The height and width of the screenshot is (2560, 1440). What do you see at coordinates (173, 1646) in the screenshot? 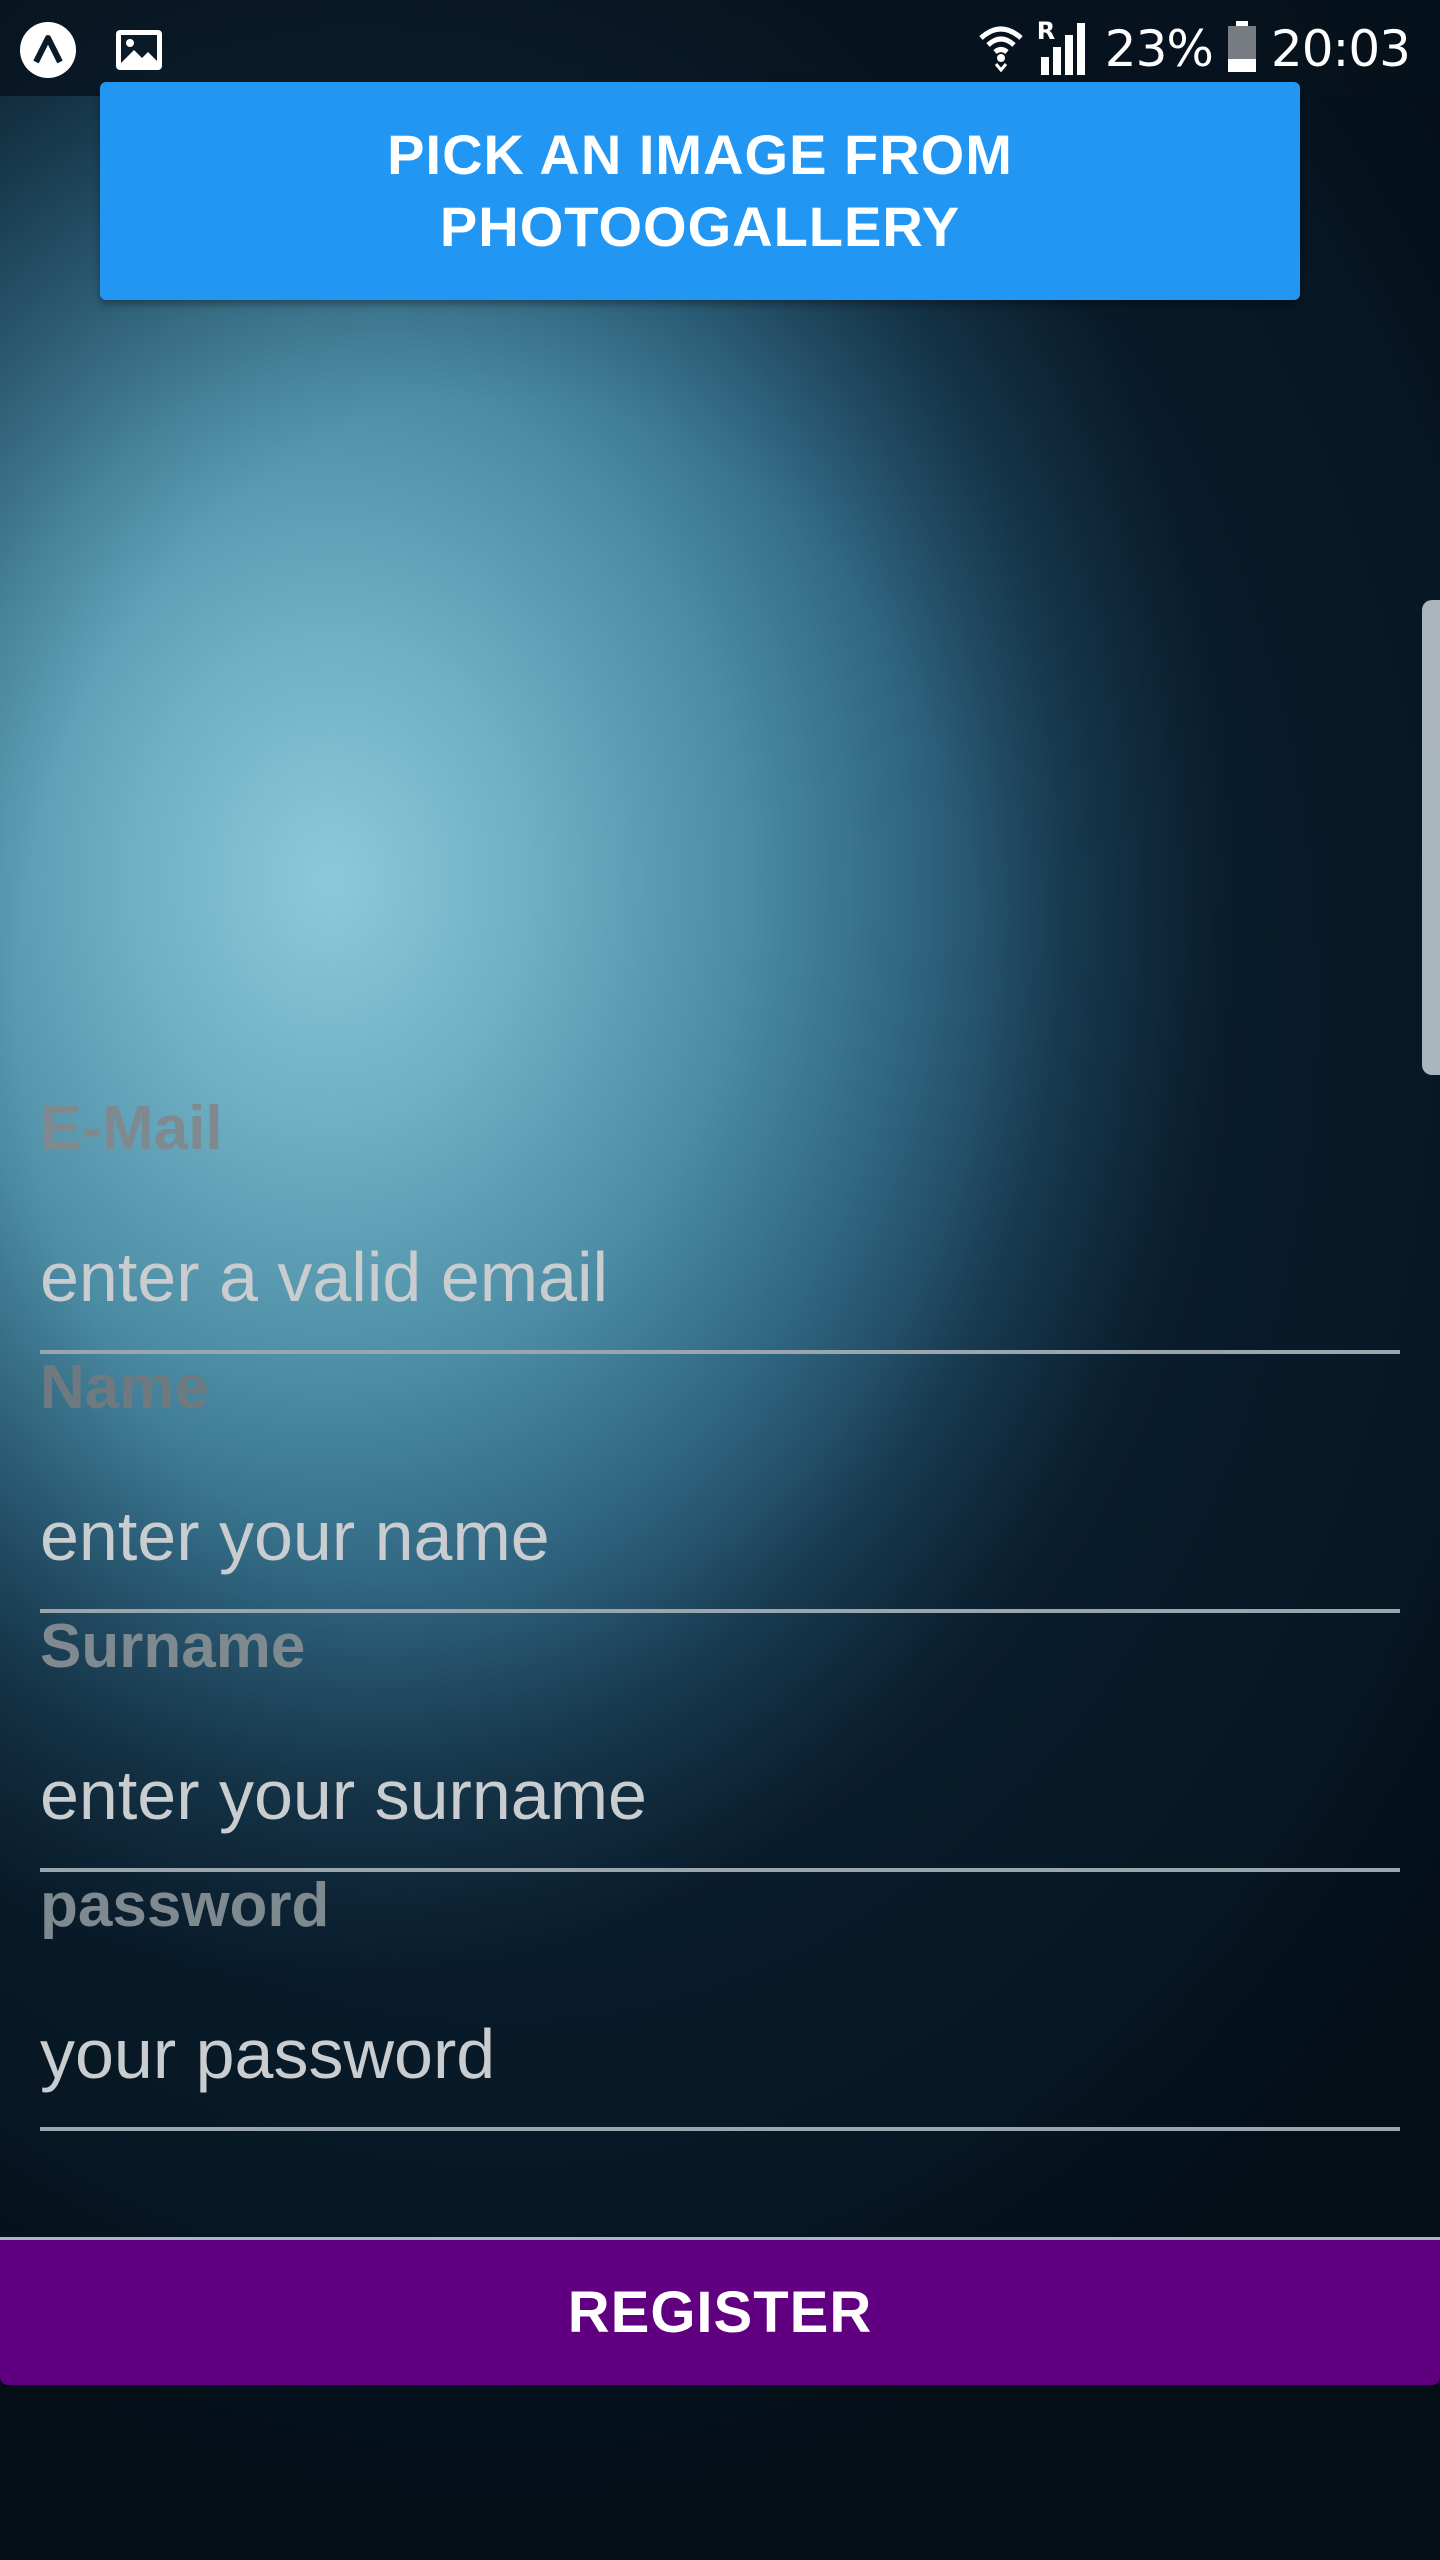
I see `surname-label: Surname` at bounding box center [173, 1646].